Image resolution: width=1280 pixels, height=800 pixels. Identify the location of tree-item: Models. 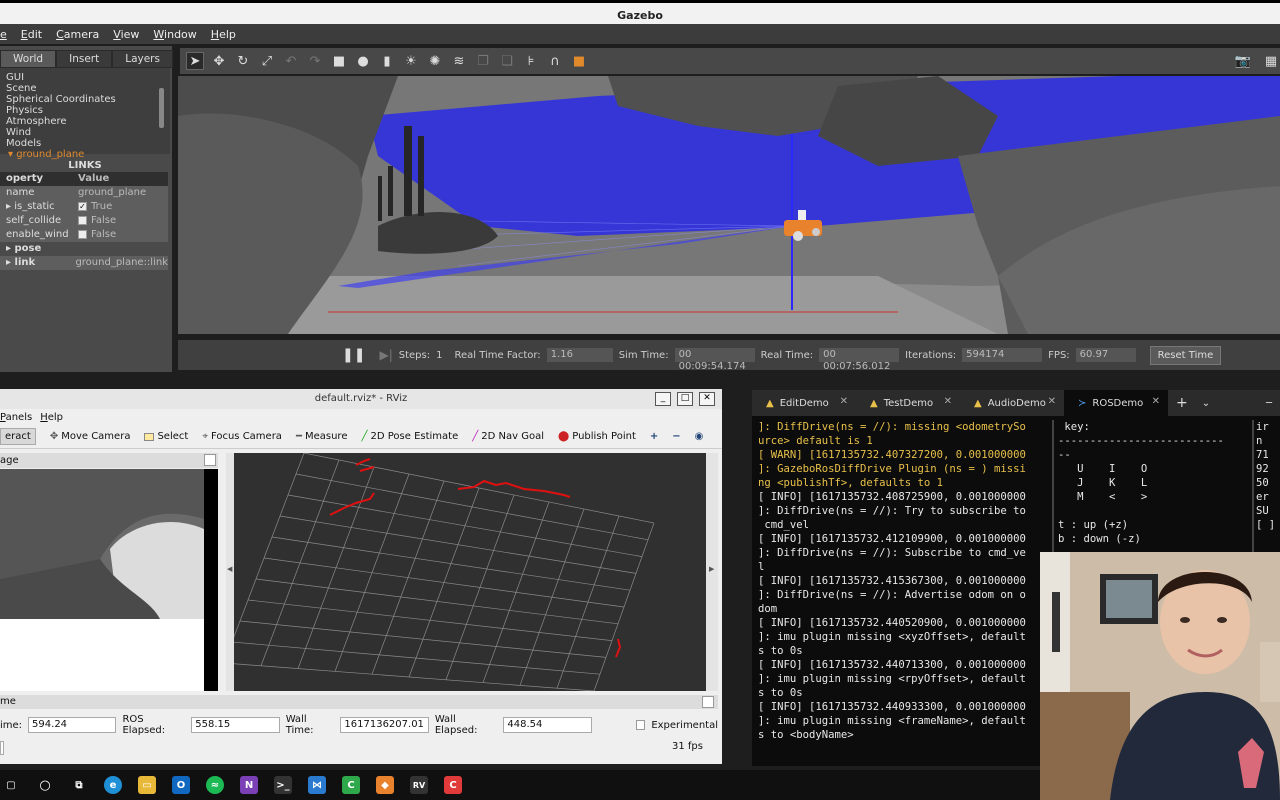
(85, 143).